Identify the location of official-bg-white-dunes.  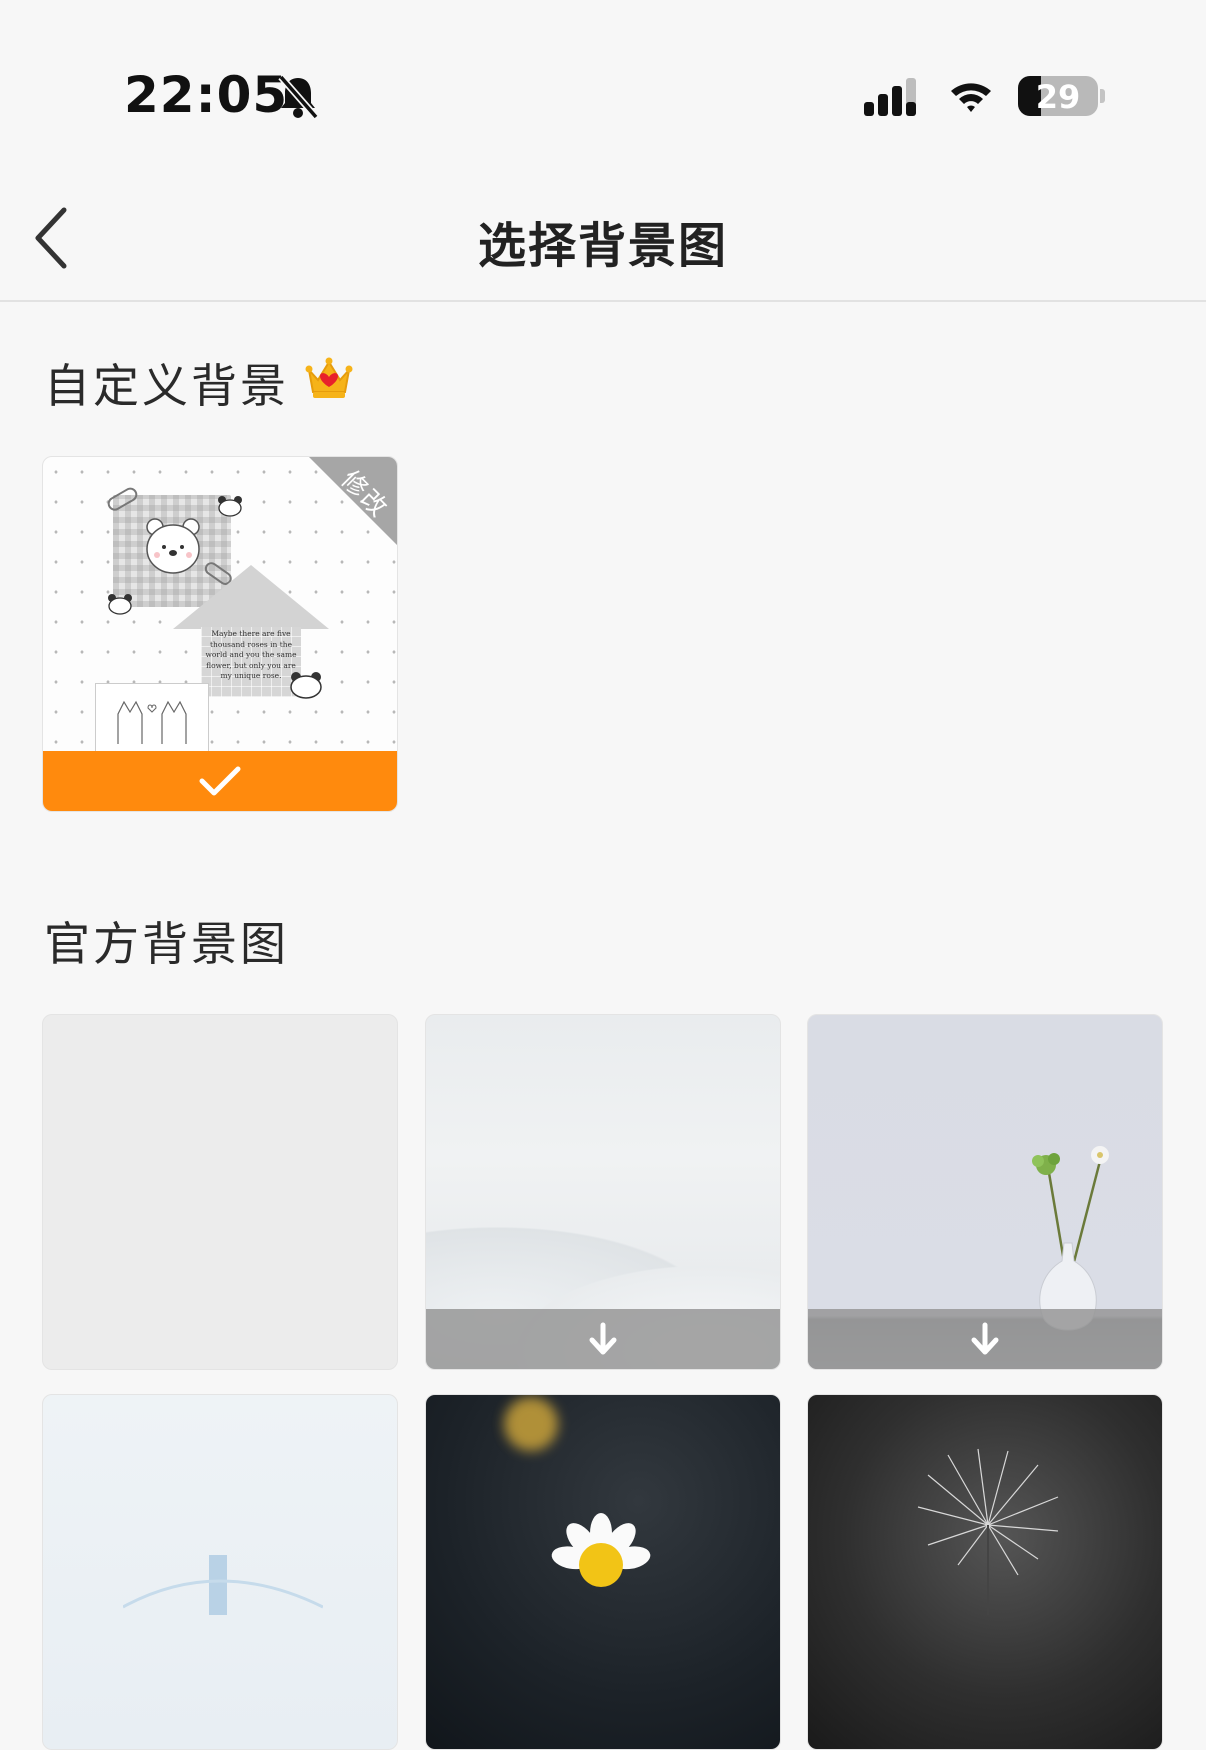
(603, 1192).